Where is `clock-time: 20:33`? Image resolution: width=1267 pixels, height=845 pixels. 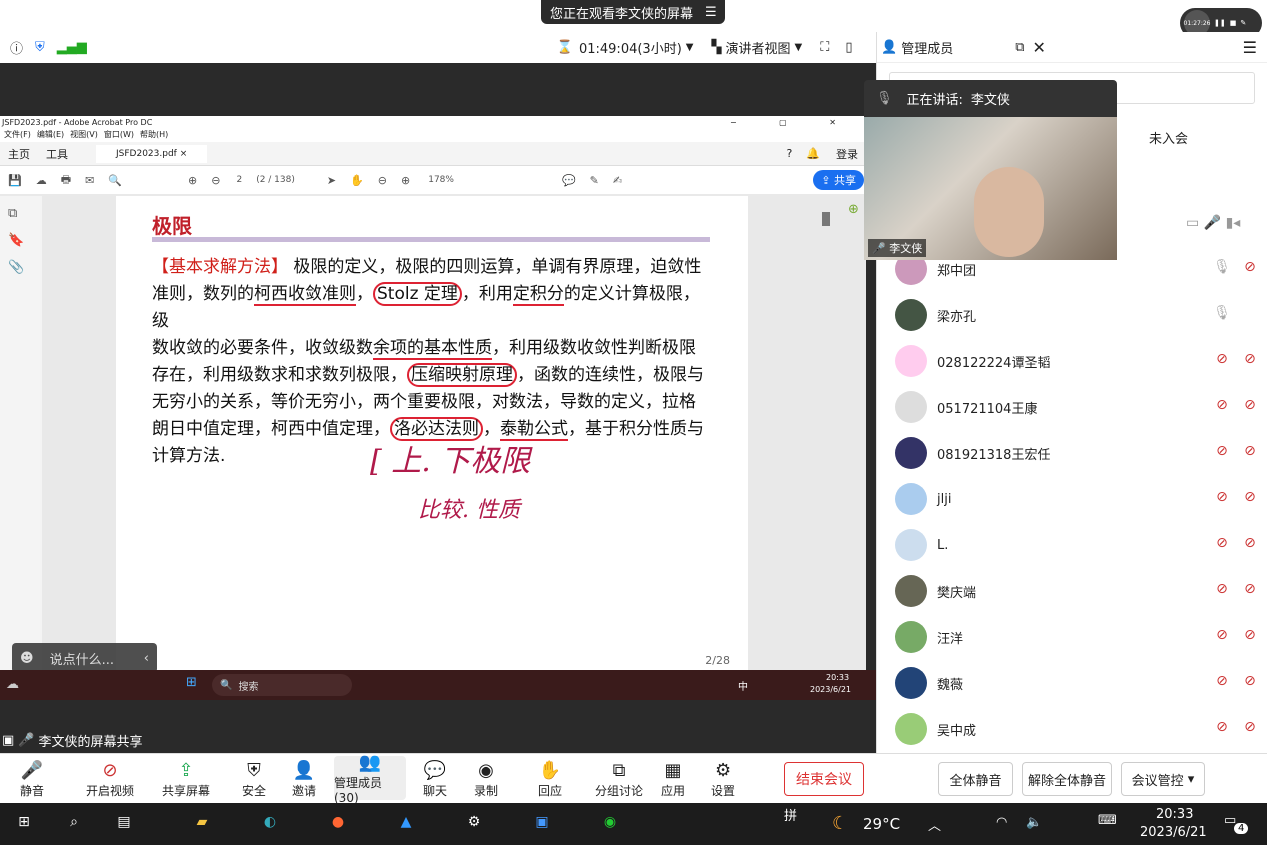 clock-time: 20:33 is located at coordinates (1174, 814).